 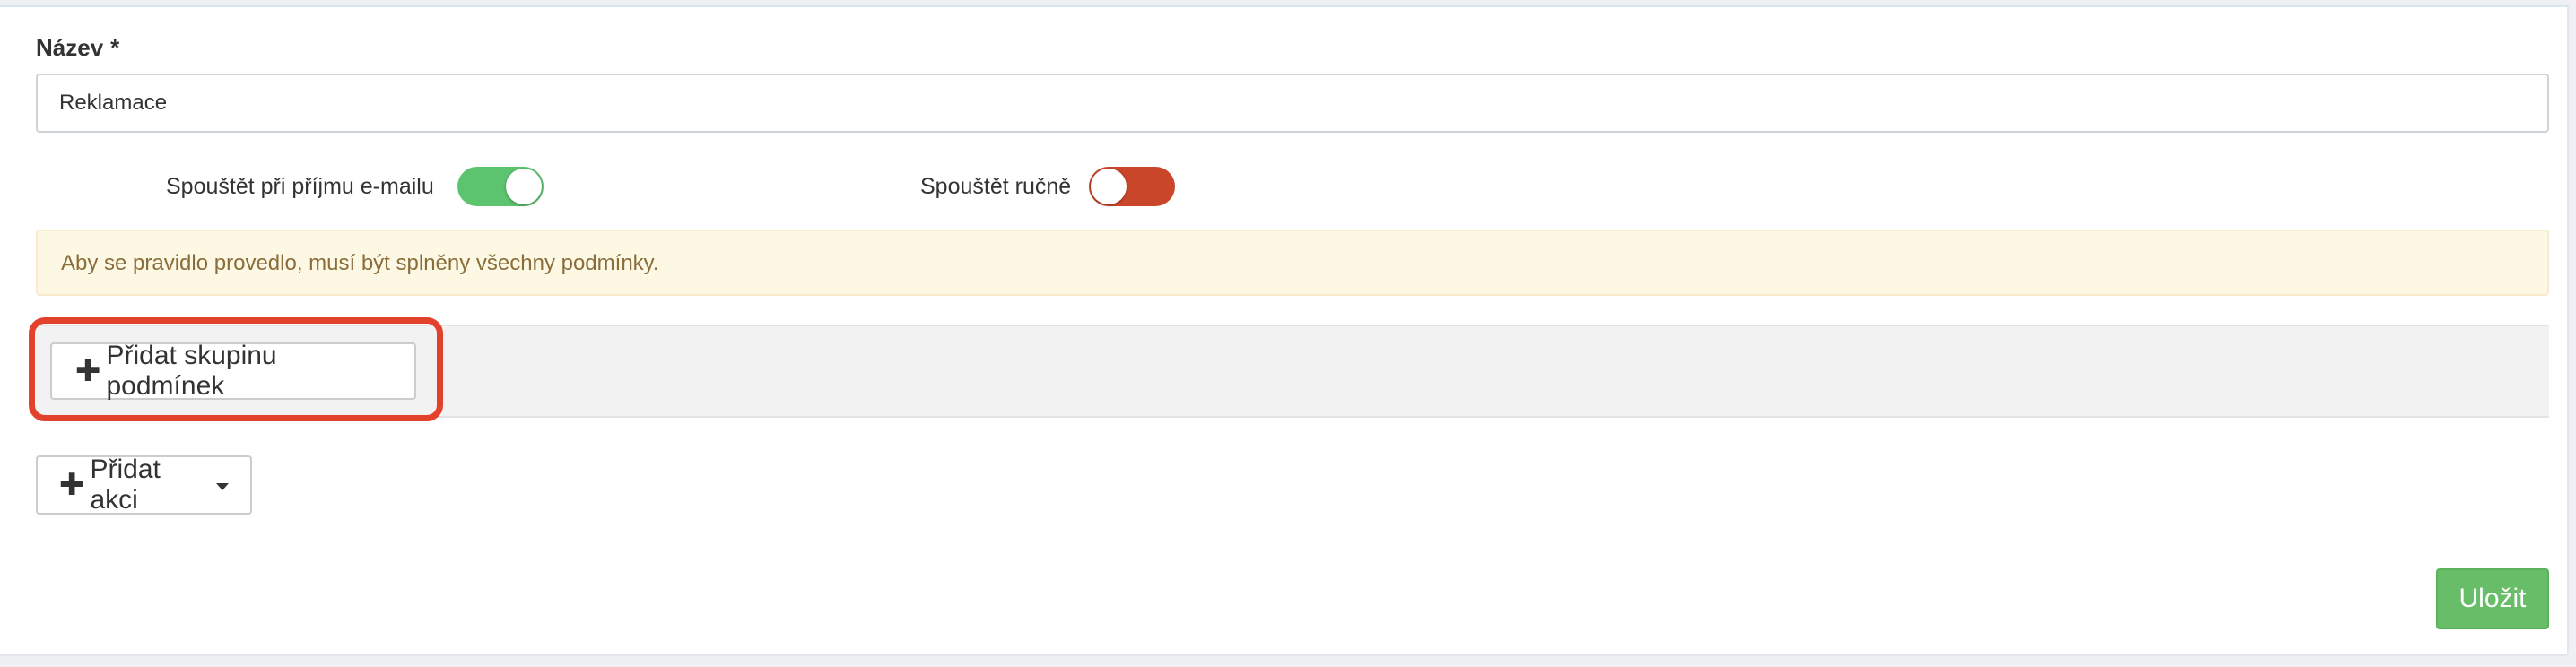 I want to click on add-action-label: Přidat akci, so click(x=125, y=485).